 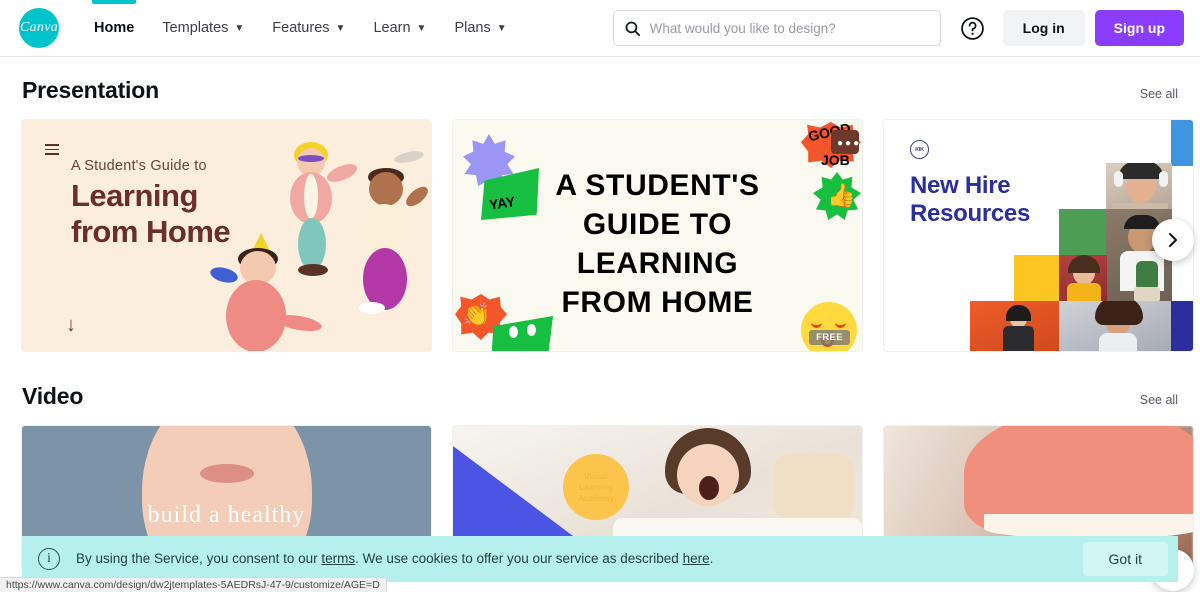 What do you see at coordinates (1037, 278) in the screenshot?
I see `yellow-block` at bounding box center [1037, 278].